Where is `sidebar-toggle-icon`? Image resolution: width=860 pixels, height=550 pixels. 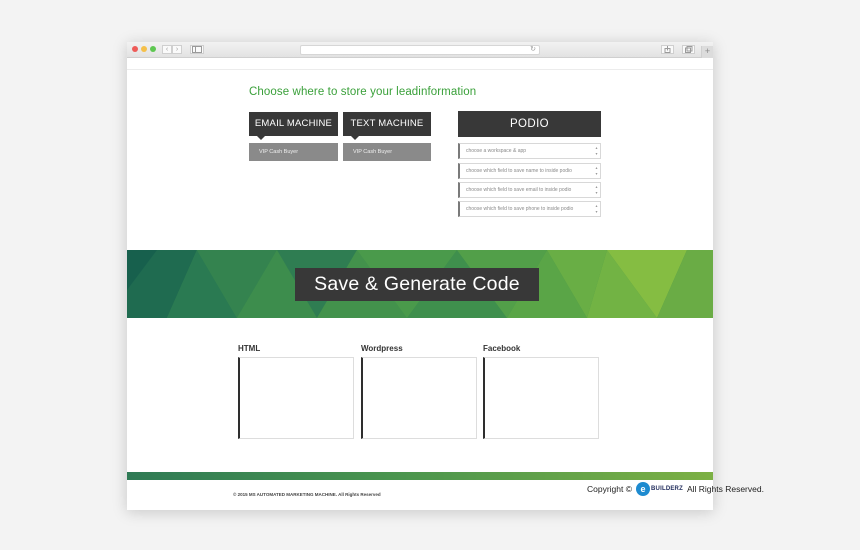 sidebar-toggle-icon is located at coordinates (197, 49).